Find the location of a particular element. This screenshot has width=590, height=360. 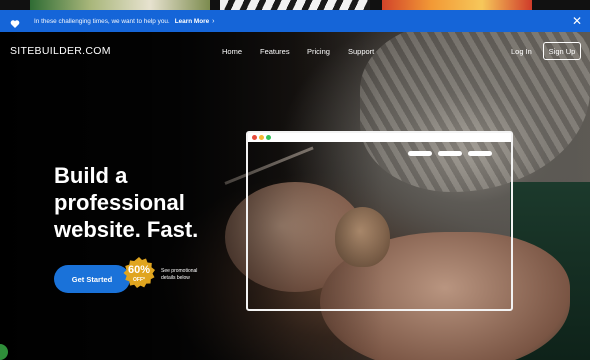

promo-note: See promotional details below is located at coordinates (179, 274).